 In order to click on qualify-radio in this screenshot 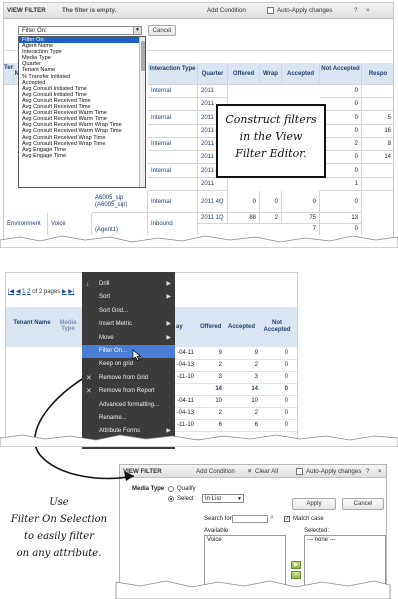, I will do `click(171, 489)`.